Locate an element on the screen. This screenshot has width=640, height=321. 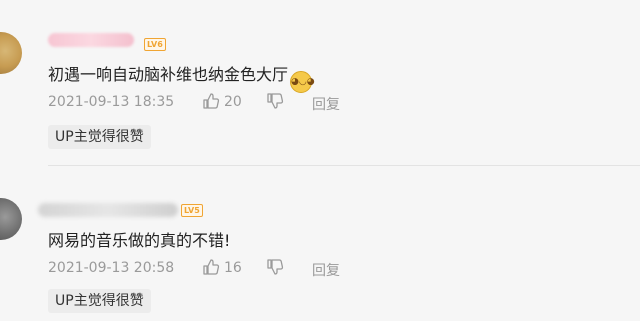
username-blurred is located at coordinates (108, 210).